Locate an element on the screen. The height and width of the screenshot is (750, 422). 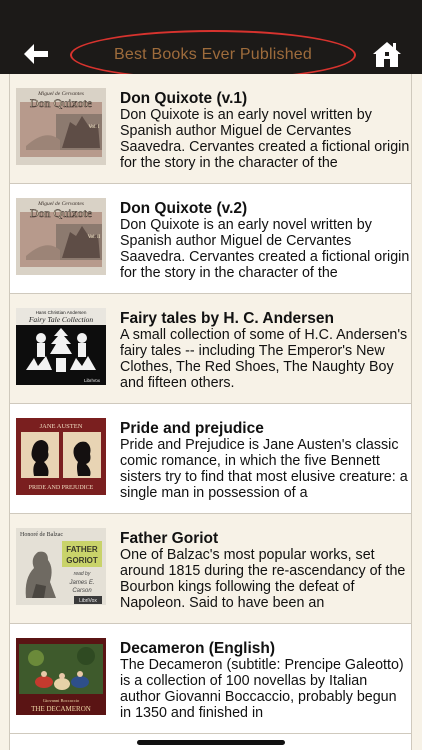
book-title: Fairy tales by H. C. Andersen is located at coordinates (227, 318).